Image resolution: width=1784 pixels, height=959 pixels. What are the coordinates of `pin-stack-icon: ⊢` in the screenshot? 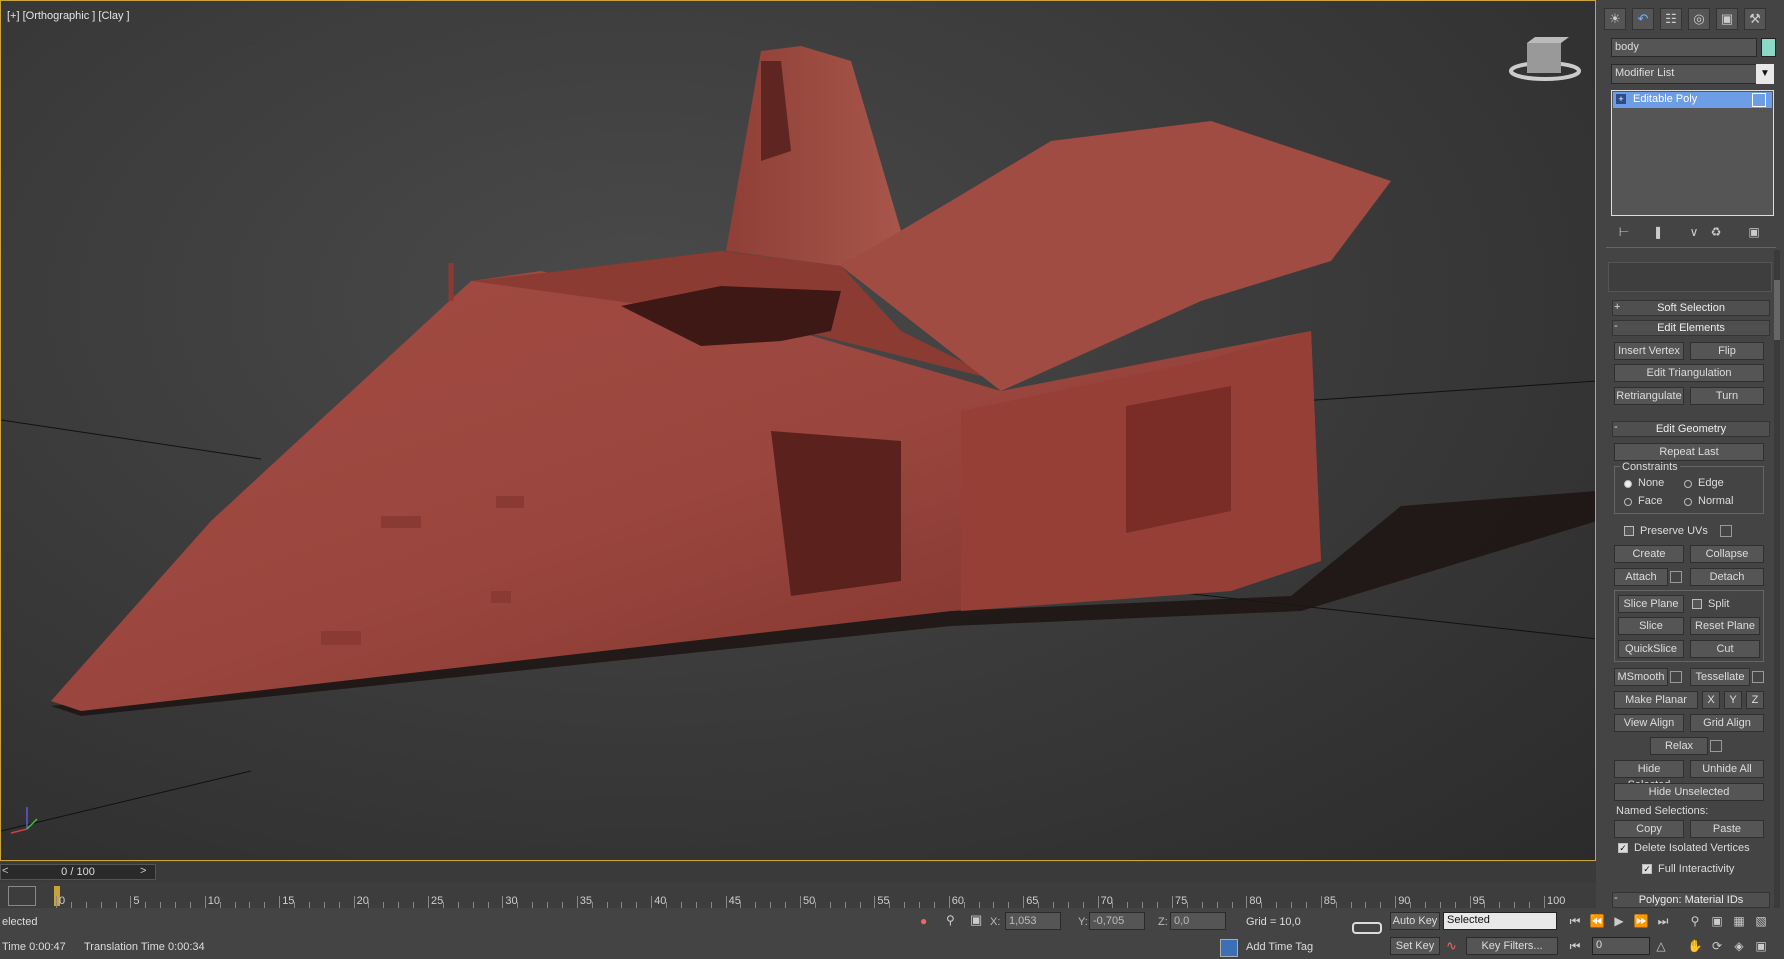 It's located at (1624, 232).